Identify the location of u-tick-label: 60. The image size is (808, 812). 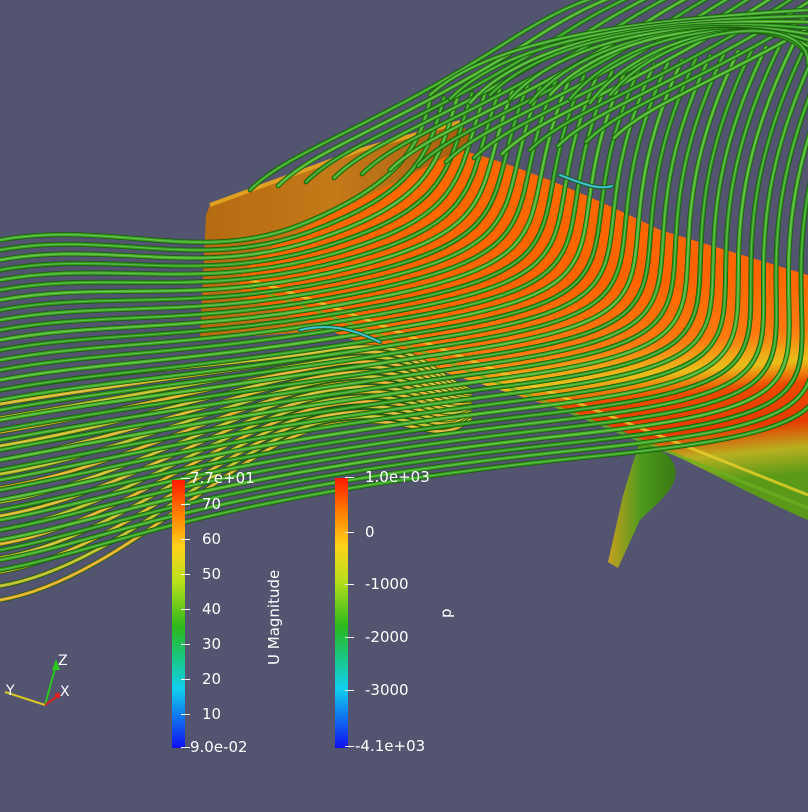
(212, 539).